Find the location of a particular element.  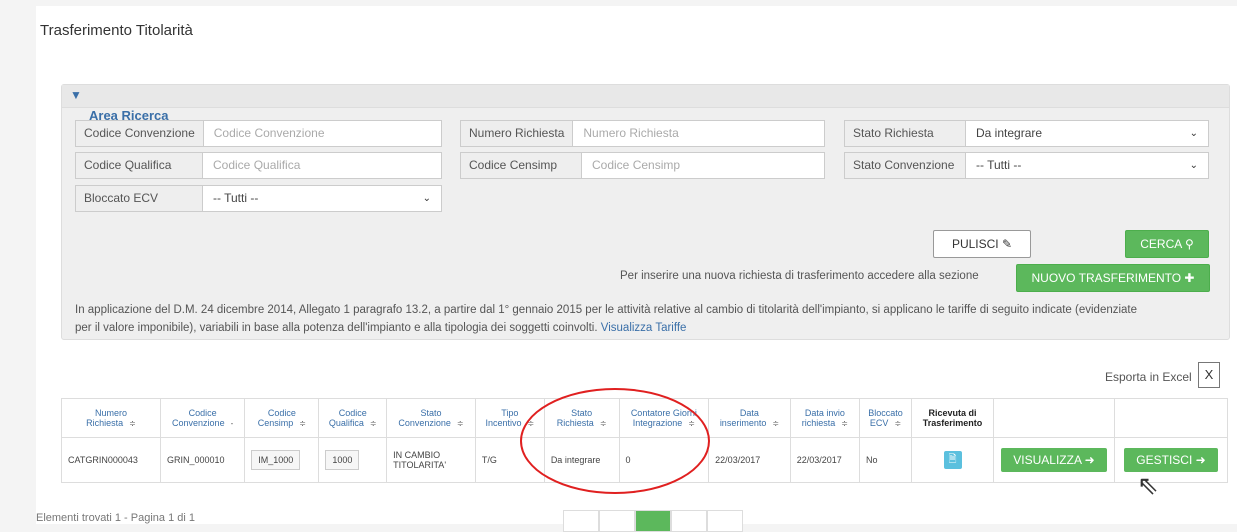

view-button: VISUALIZZA ➜ is located at coordinates (1054, 460).